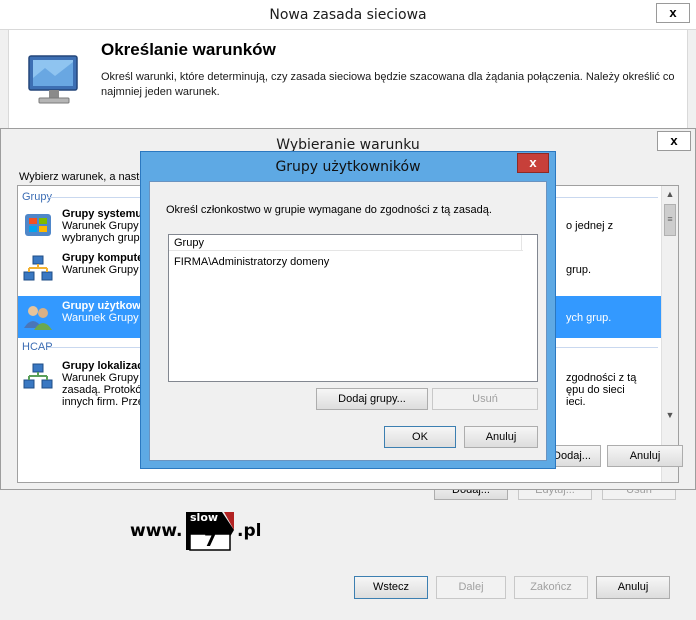 This screenshot has width=696, height=620. Describe the element at coordinates (579, 270) in the screenshot. I see `condition-desc-tail: grup.` at that location.